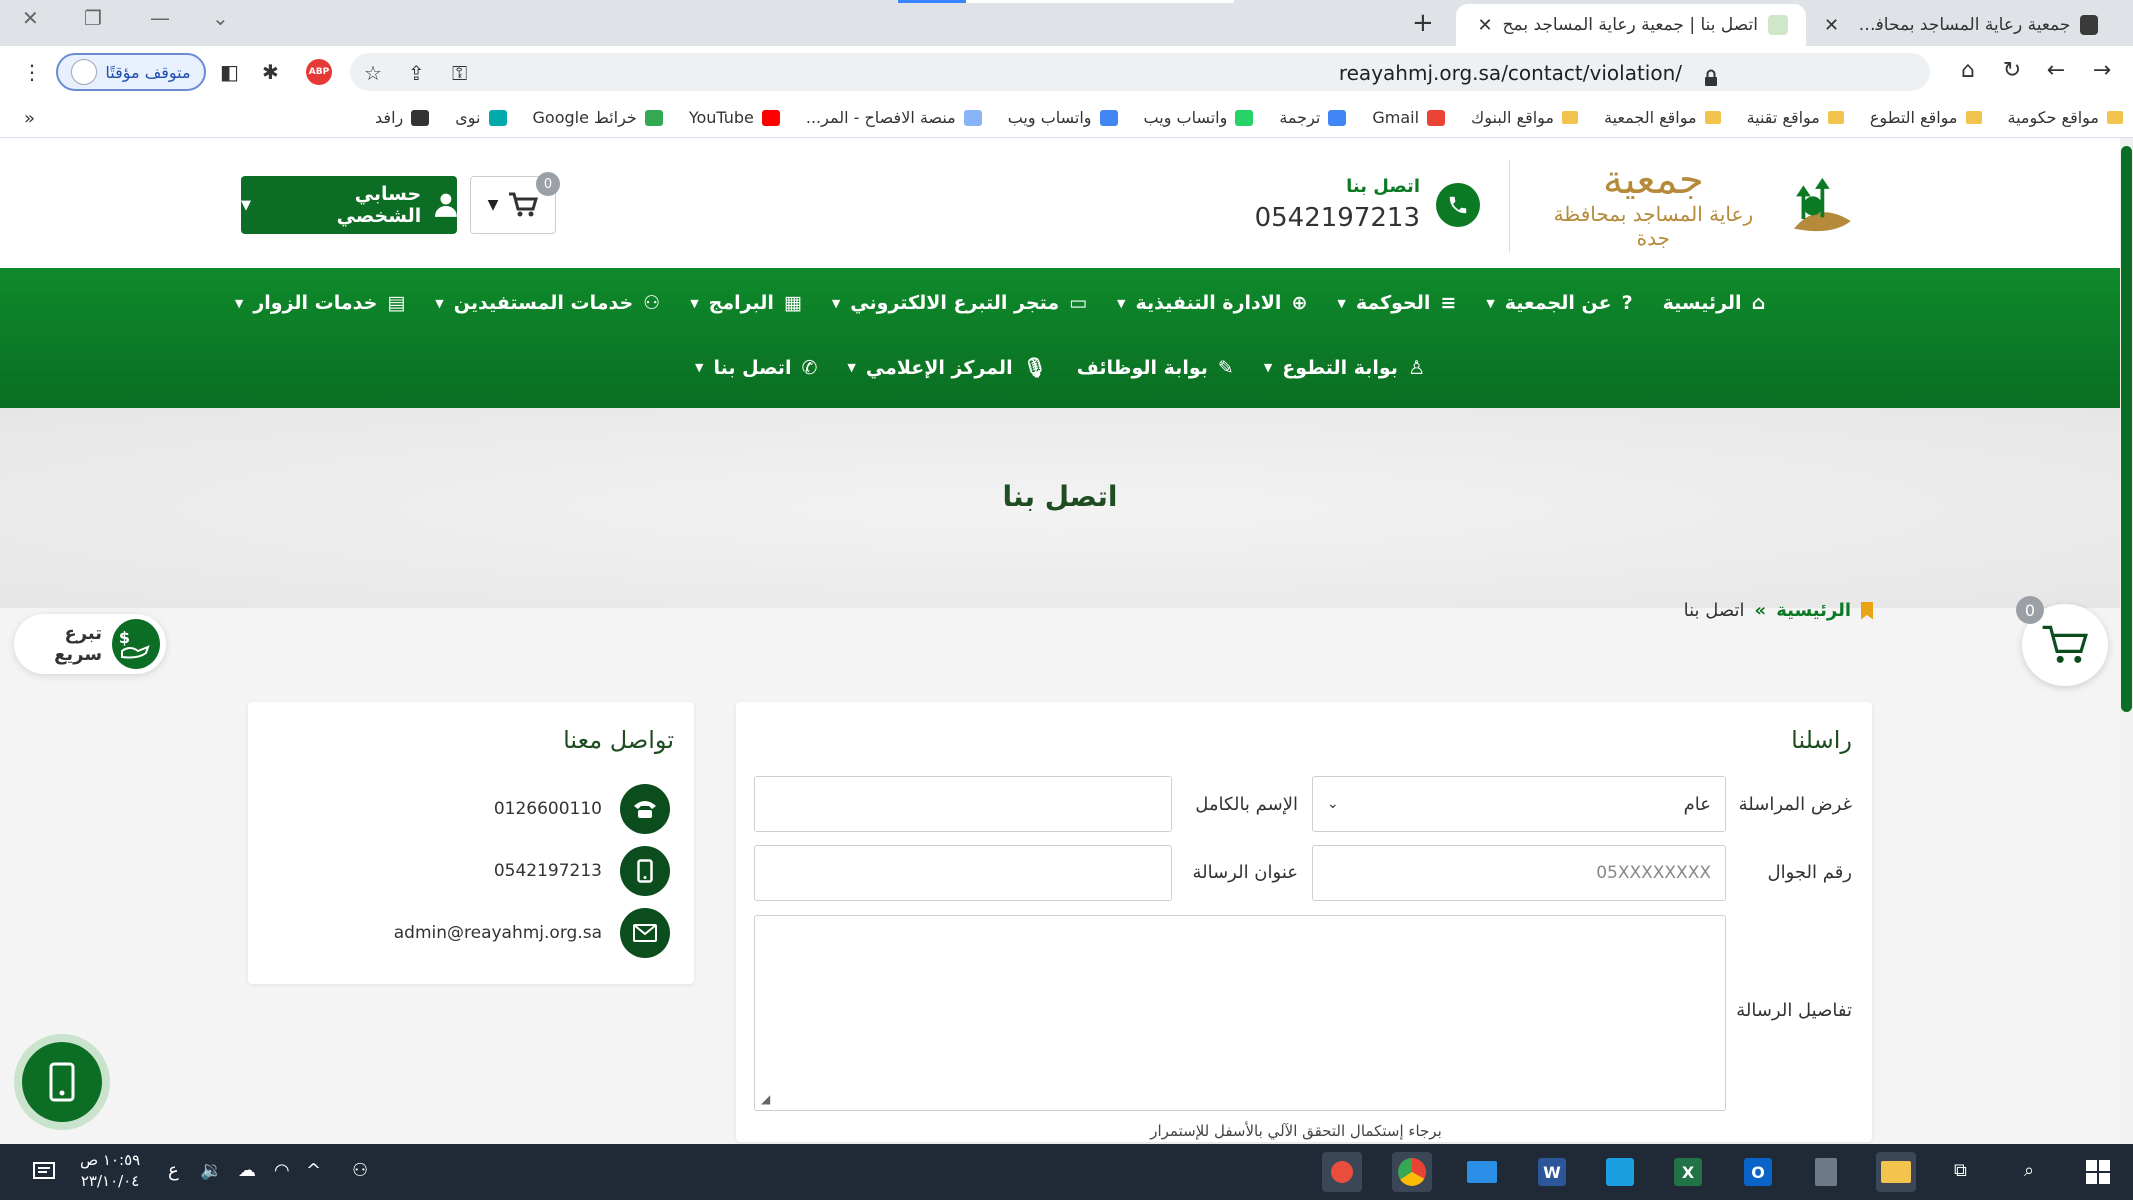 This screenshot has height=1200, width=2133. Describe the element at coordinates (582, 809) in the screenshot. I see `contact-phone-row: 0126600110` at that location.